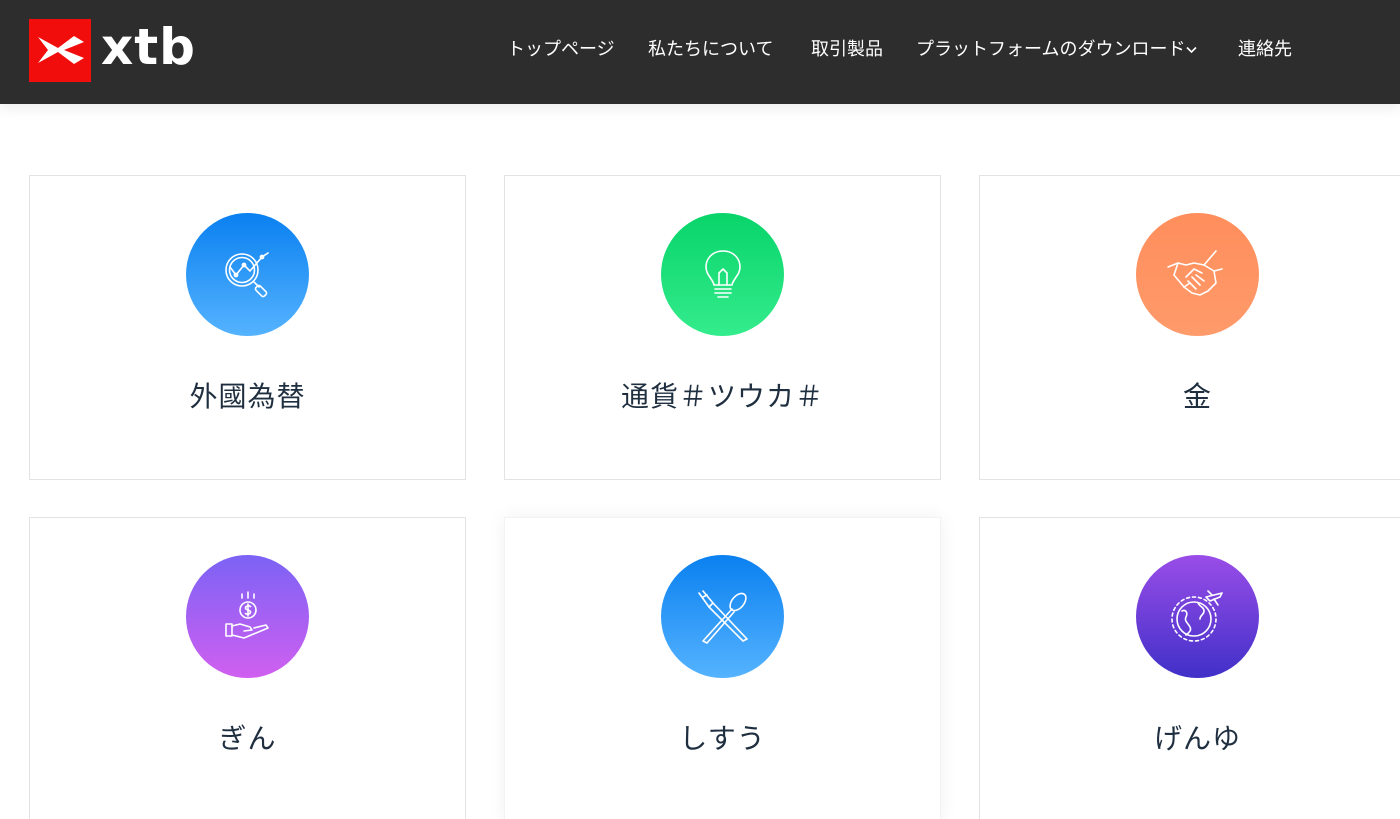  What do you see at coordinates (247, 738) in the screenshot?
I see `card-title: ぎん` at bounding box center [247, 738].